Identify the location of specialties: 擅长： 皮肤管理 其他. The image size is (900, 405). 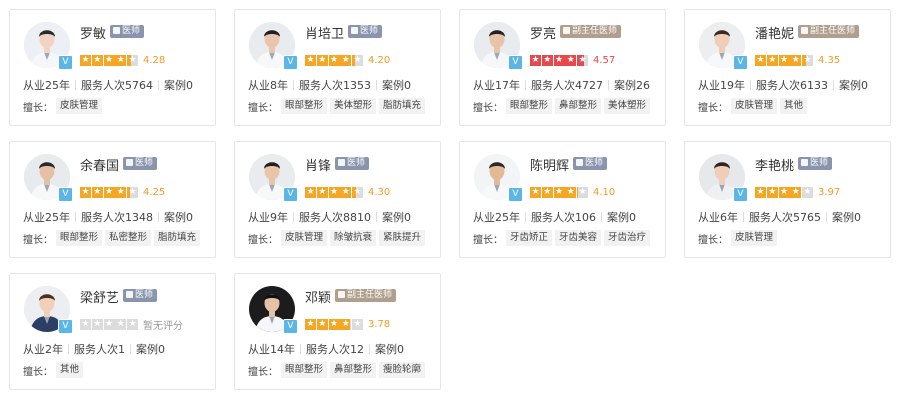
(754, 106).